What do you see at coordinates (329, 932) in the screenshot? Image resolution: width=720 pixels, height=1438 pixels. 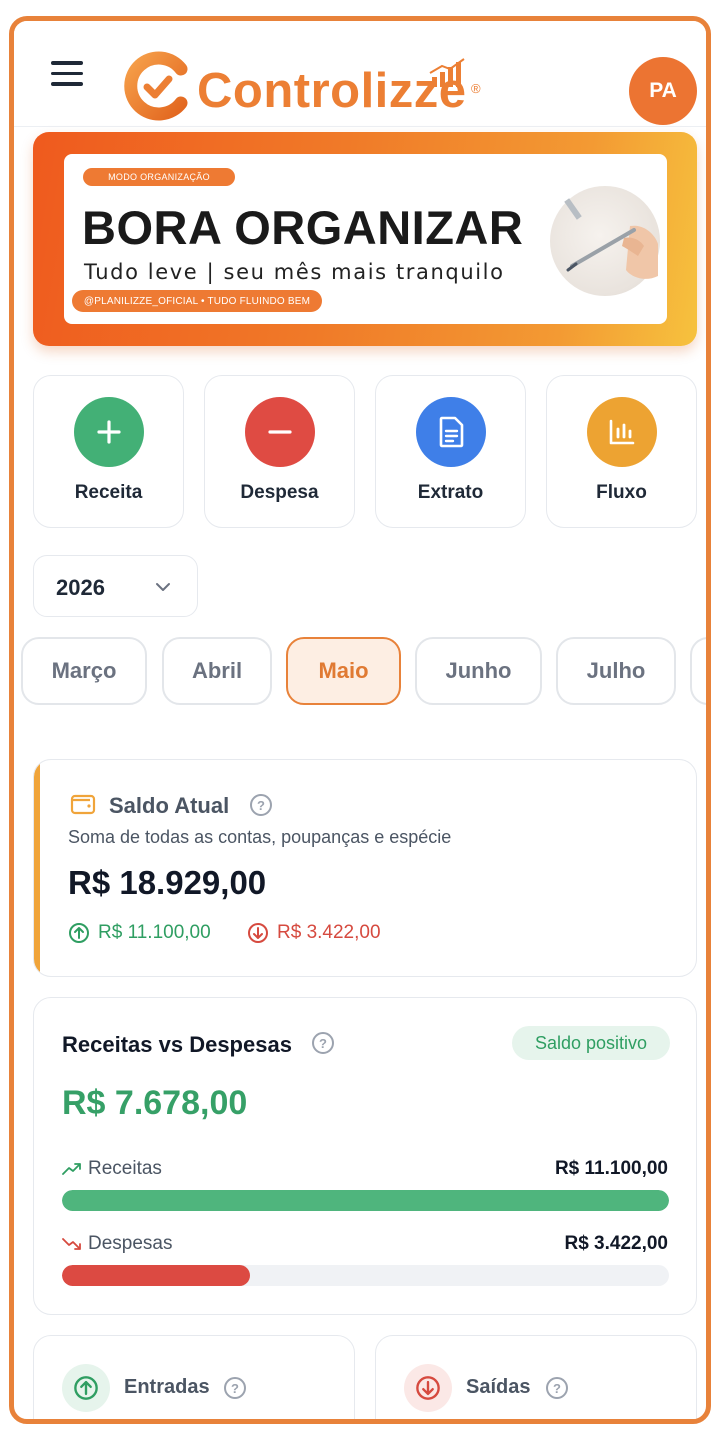 I see `saldo-expense-value: R$ 3.422,00` at bounding box center [329, 932].